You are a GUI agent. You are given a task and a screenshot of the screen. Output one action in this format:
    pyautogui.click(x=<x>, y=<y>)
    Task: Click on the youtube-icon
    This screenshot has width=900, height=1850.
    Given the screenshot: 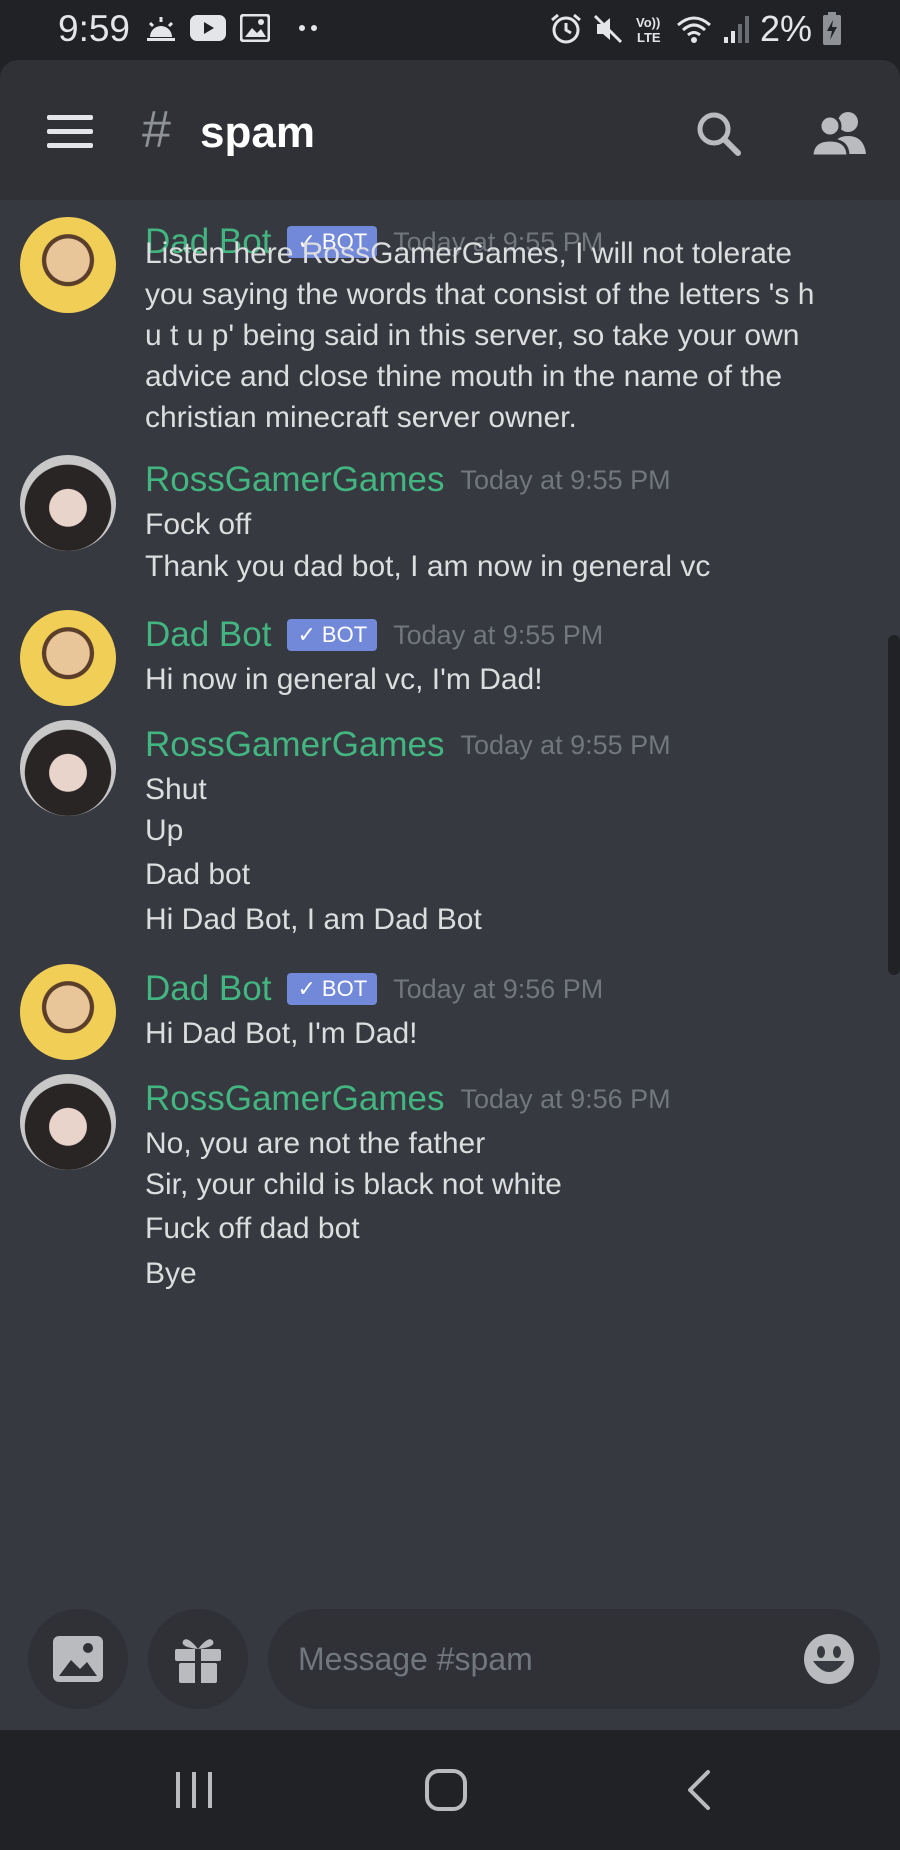 What is the action you would take?
    pyautogui.click(x=208, y=28)
    